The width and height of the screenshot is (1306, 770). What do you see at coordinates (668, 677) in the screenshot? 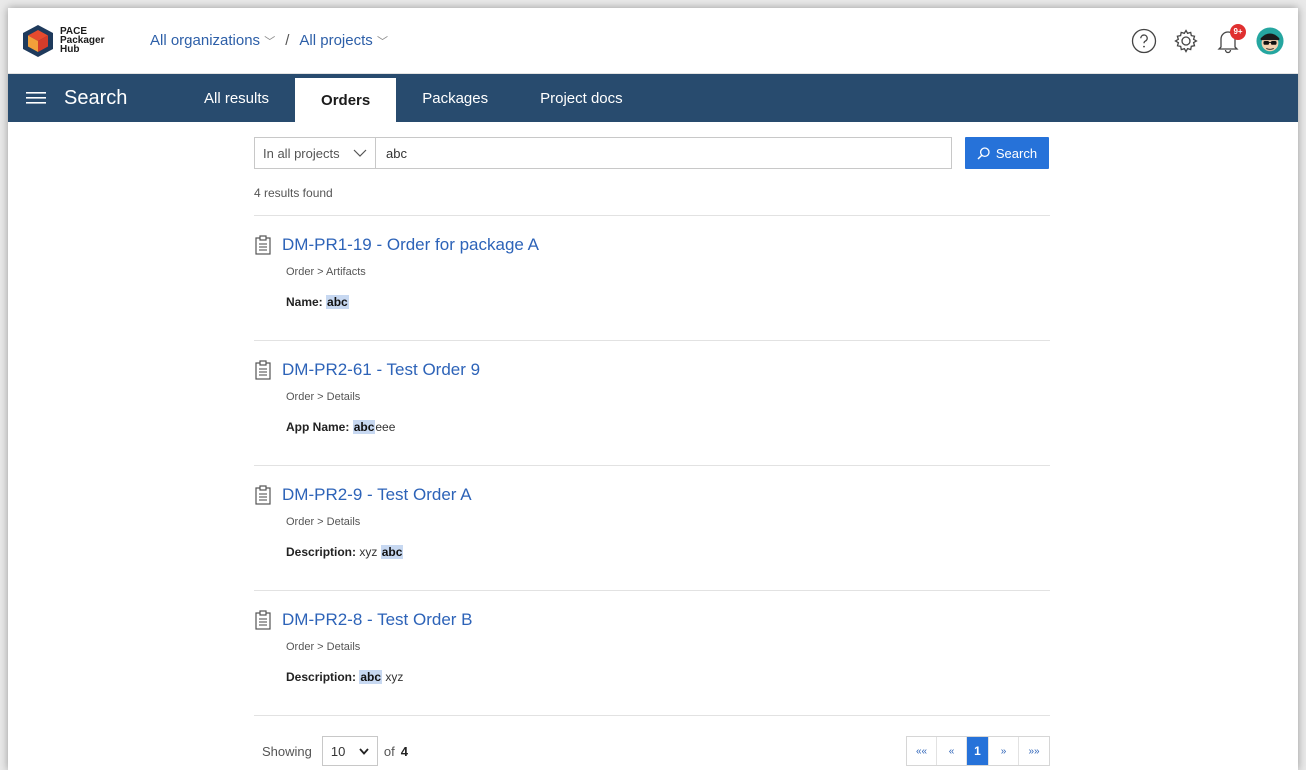
I see `result-match-field: Description: abc xyz` at bounding box center [668, 677].